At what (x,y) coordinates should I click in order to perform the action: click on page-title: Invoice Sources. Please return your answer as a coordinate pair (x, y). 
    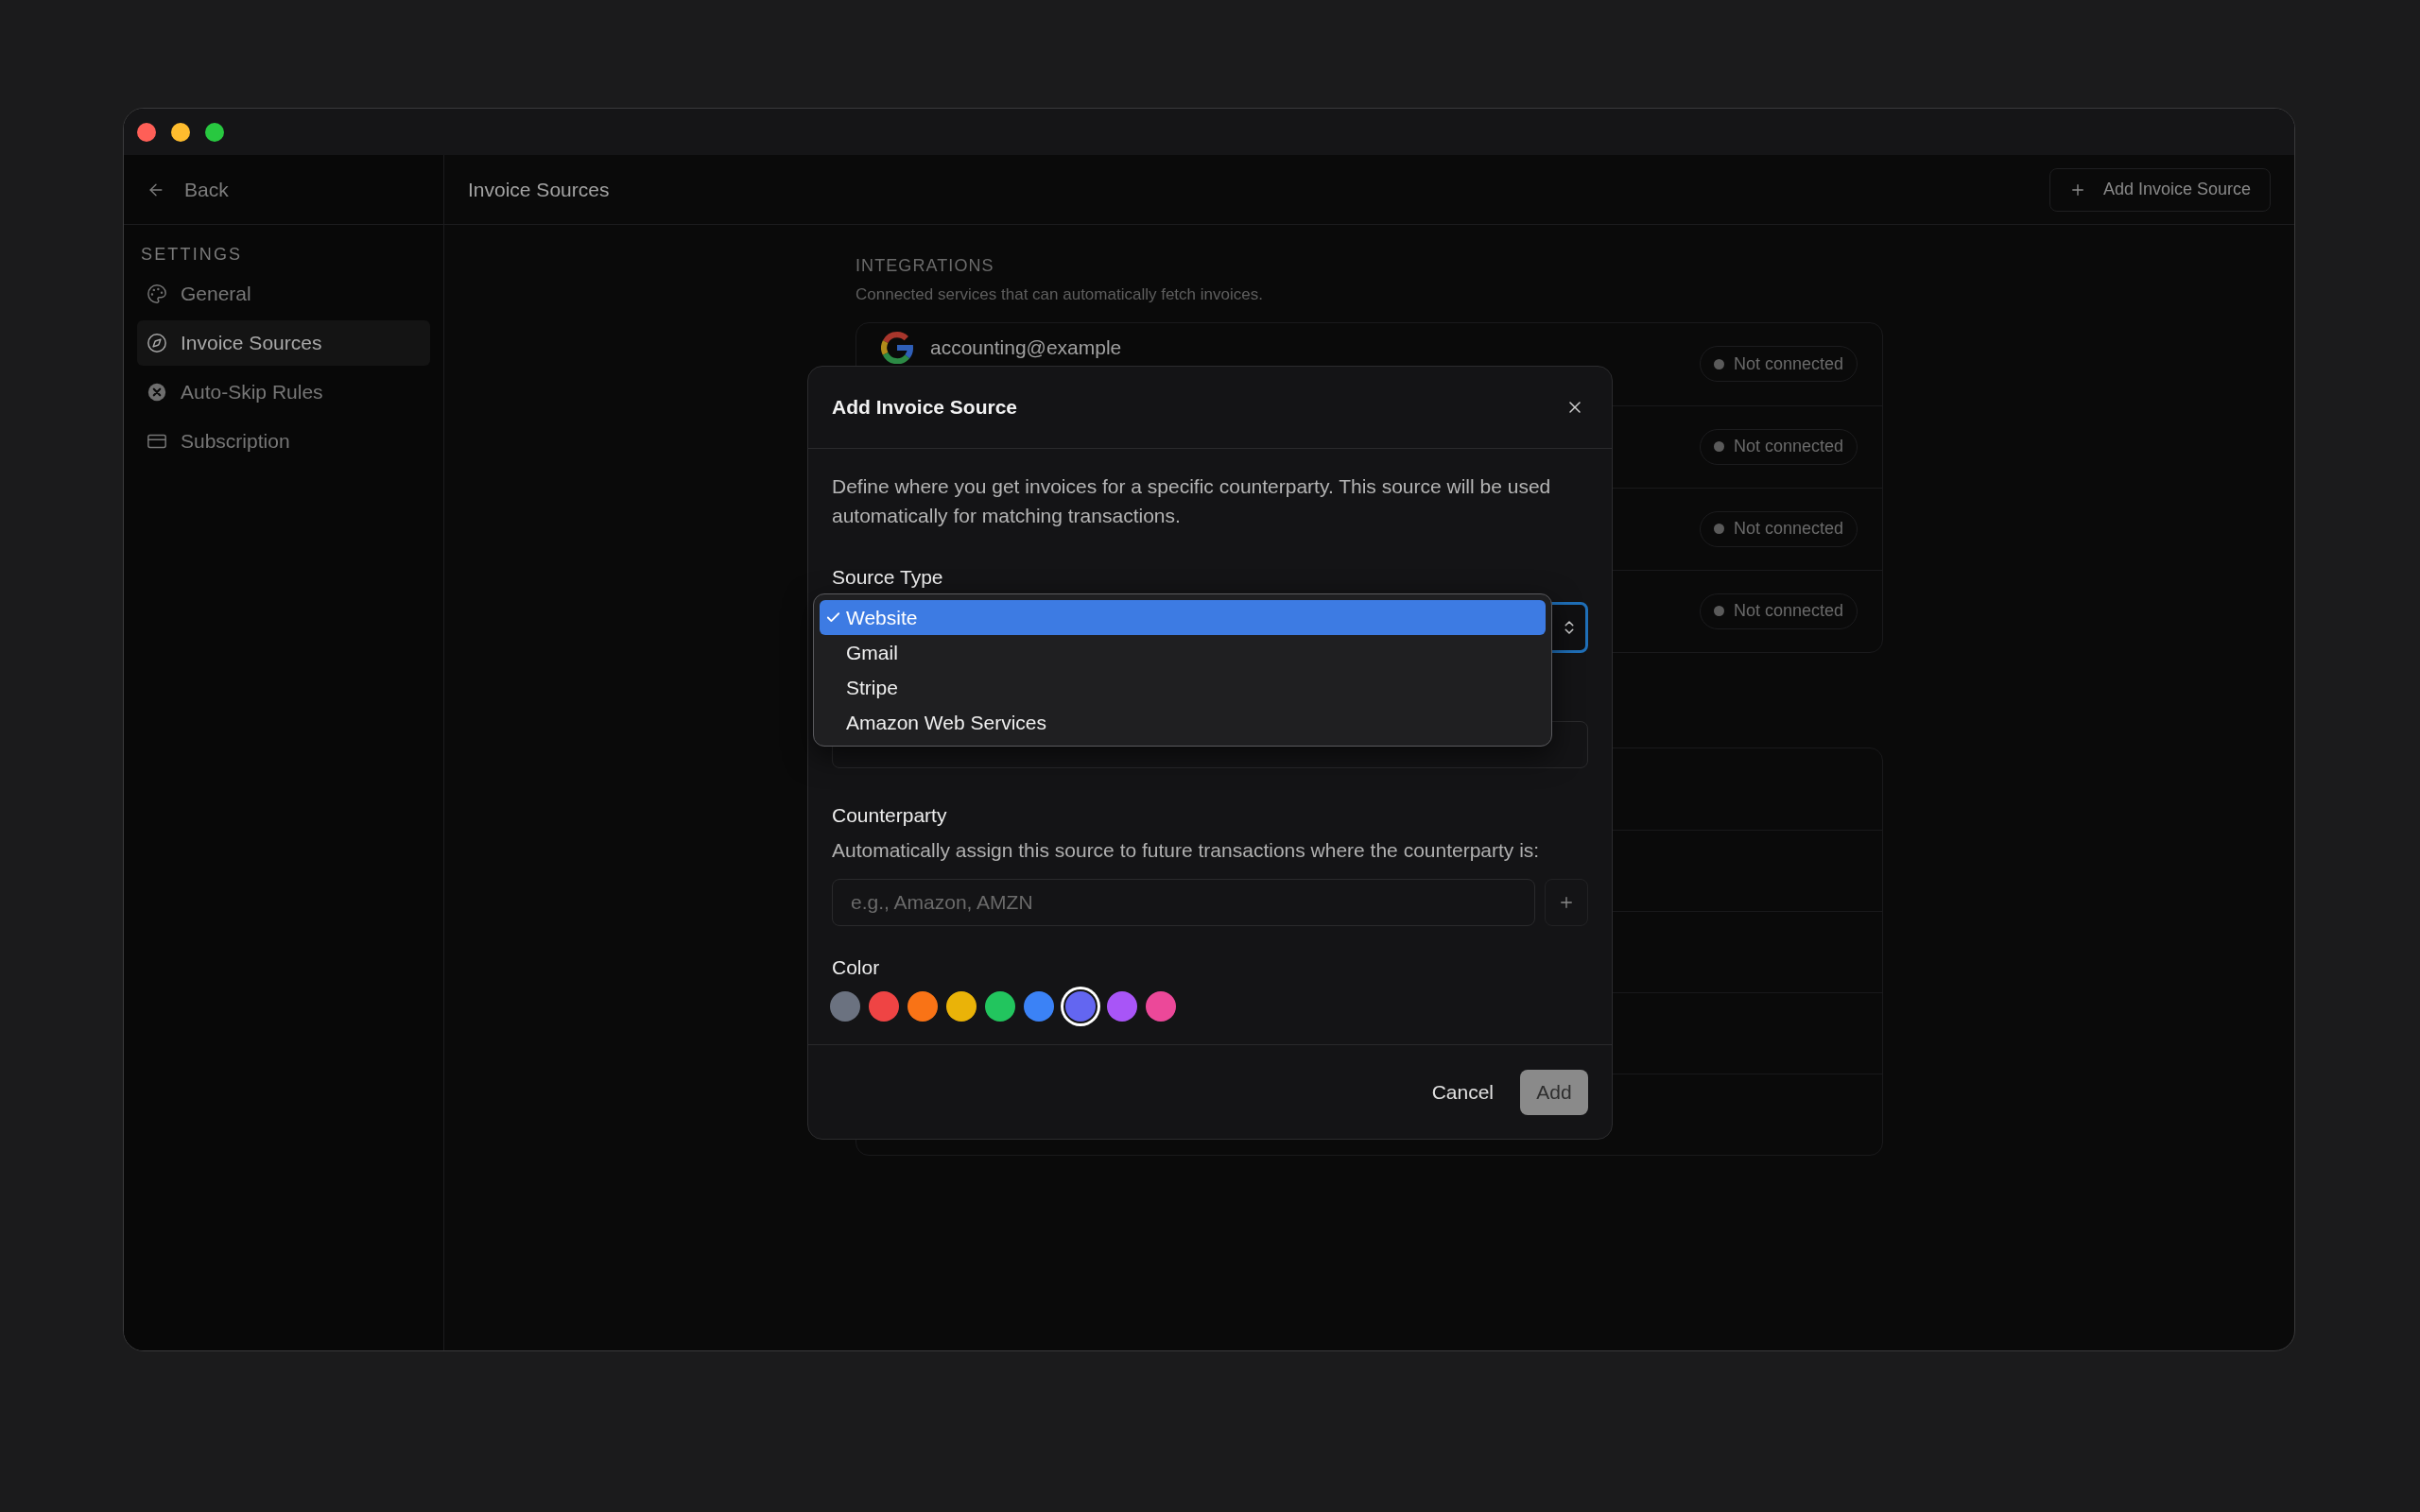
    Looking at the image, I should click on (539, 189).